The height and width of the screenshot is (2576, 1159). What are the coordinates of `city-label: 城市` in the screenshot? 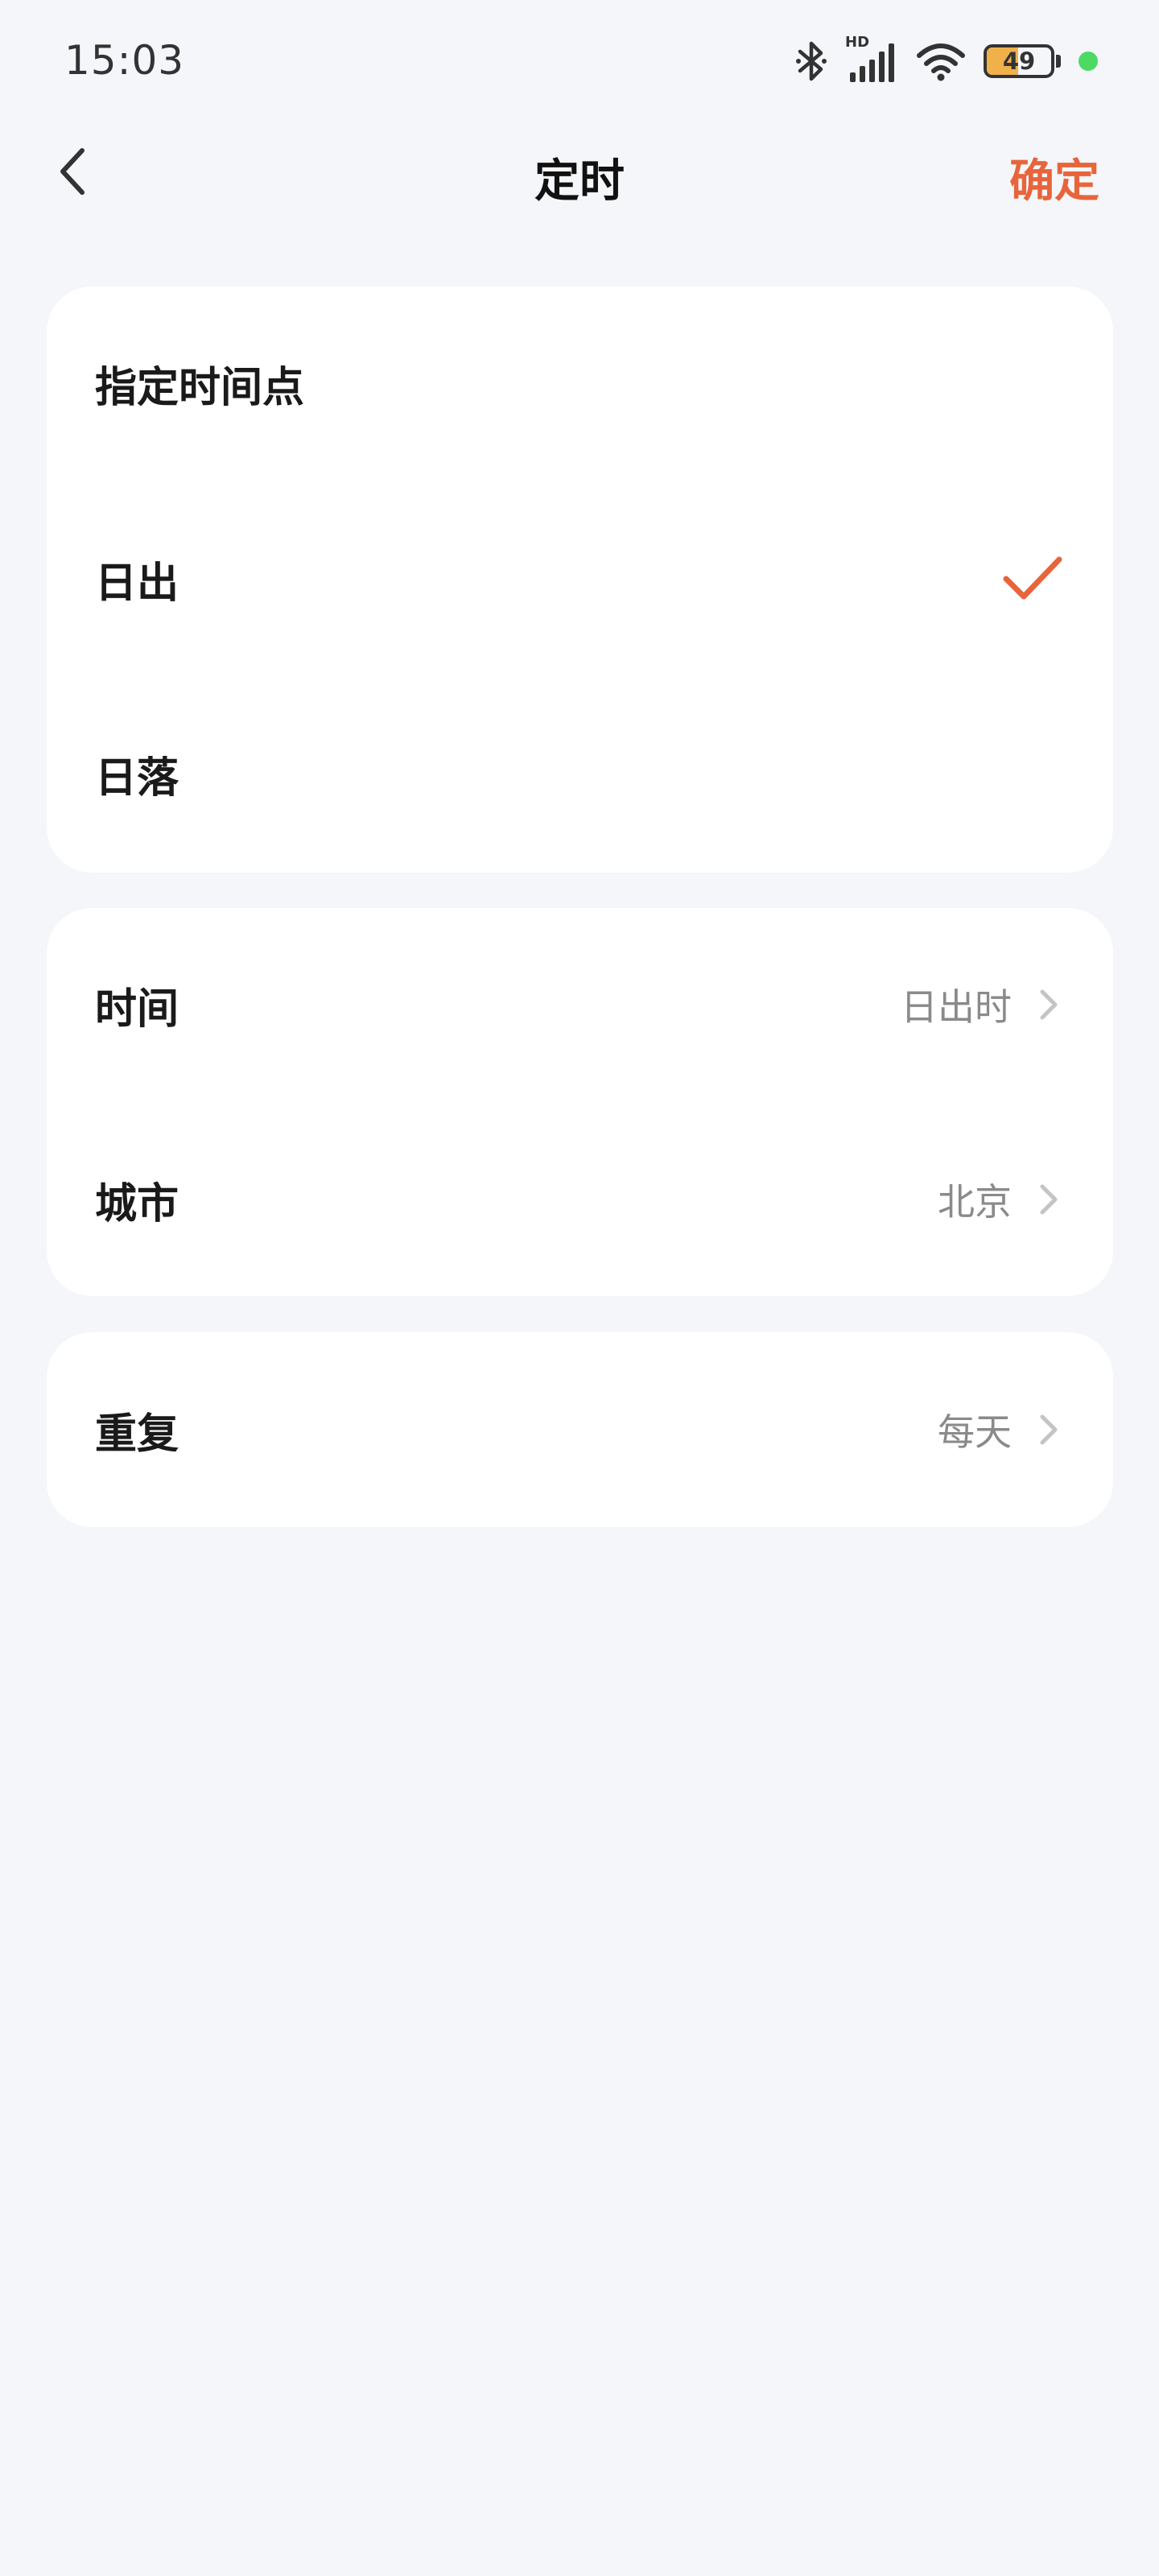 It's located at (137, 1203).